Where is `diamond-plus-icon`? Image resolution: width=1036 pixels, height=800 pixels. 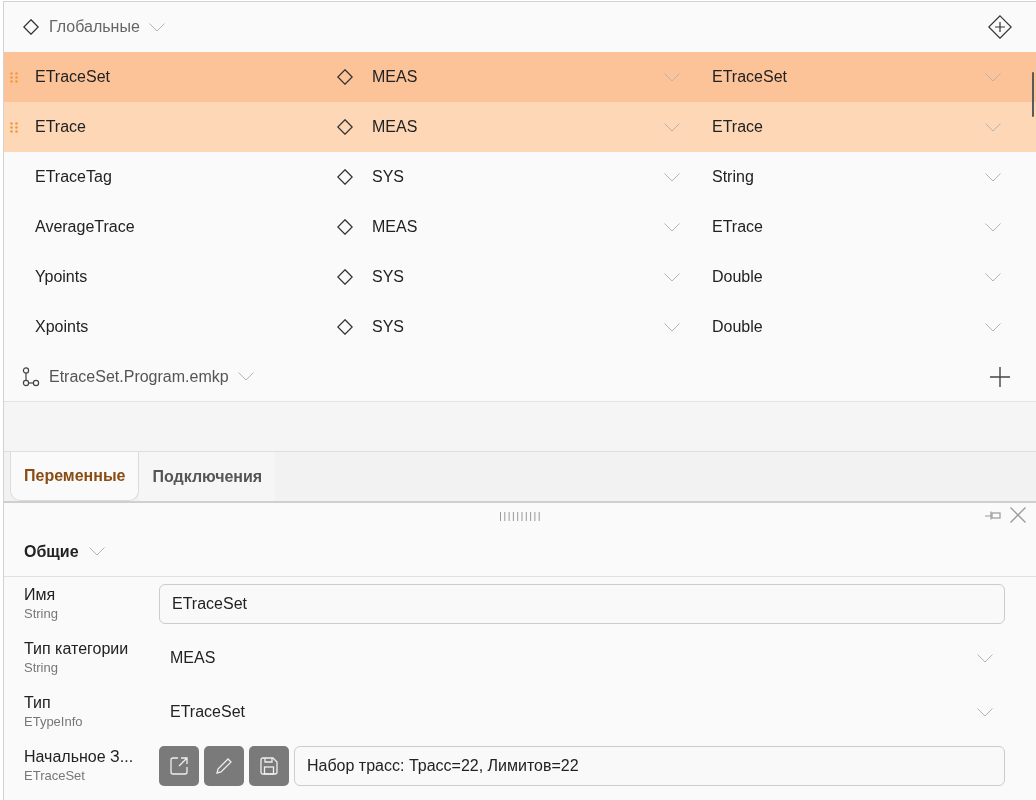
diamond-plus-icon is located at coordinates (1000, 27).